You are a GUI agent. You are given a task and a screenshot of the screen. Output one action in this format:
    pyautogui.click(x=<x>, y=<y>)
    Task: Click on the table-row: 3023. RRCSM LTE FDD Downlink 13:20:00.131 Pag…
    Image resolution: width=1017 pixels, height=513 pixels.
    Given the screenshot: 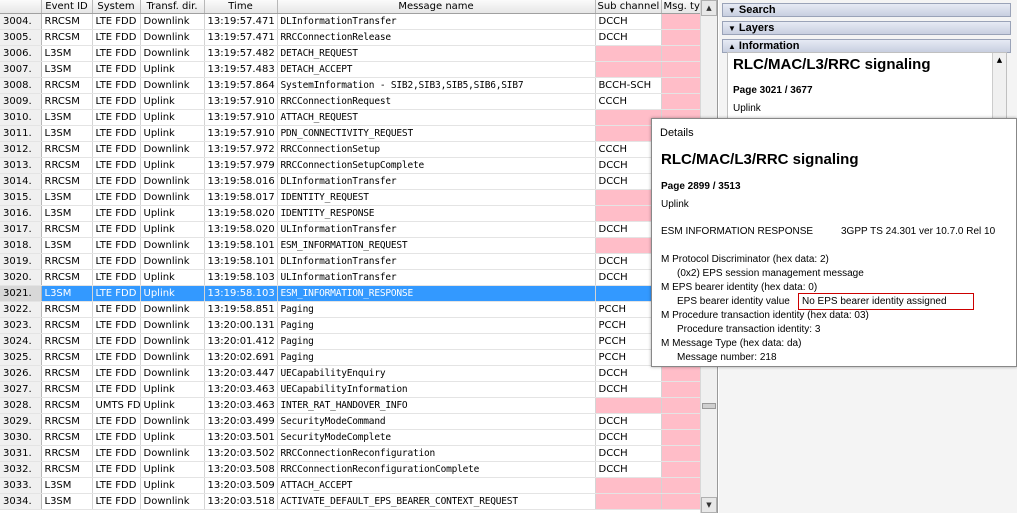 What is the action you would take?
    pyautogui.click(x=350, y=325)
    